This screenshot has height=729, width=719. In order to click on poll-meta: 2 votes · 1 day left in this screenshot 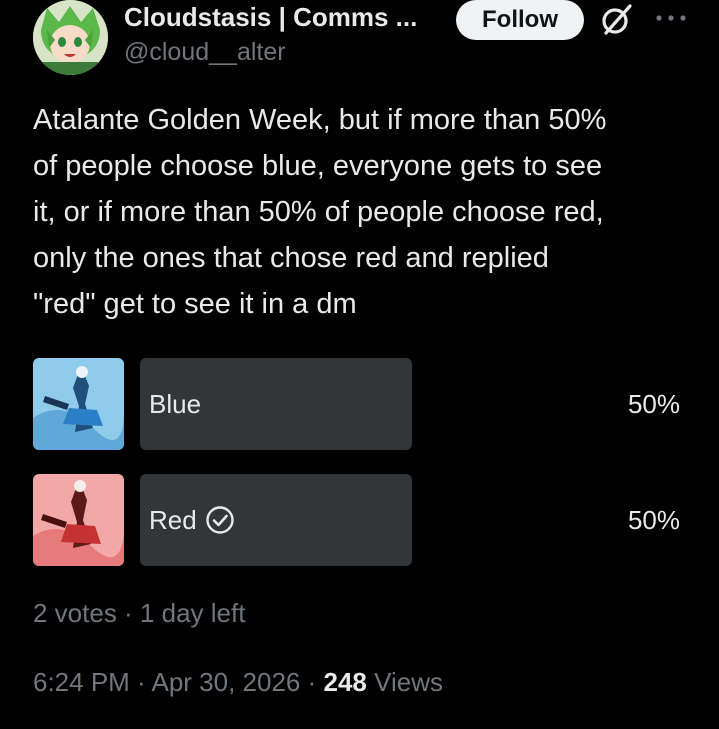, I will do `click(139, 613)`.